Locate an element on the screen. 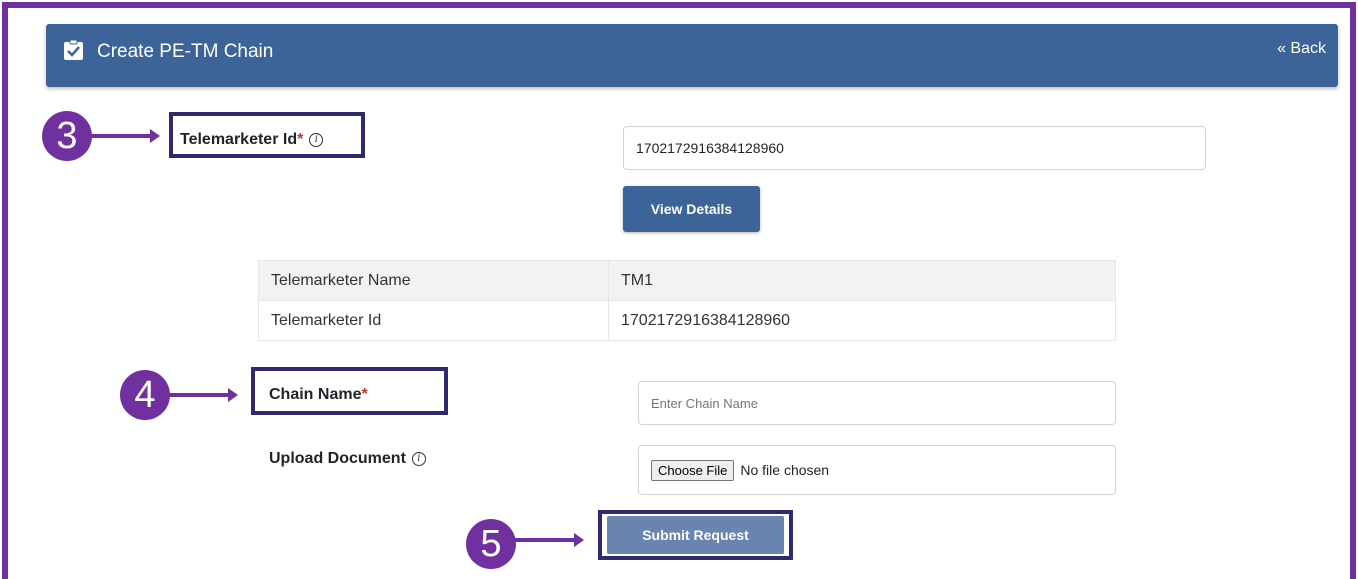  chain-name-label: Chain Name* is located at coordinates (318, 394).